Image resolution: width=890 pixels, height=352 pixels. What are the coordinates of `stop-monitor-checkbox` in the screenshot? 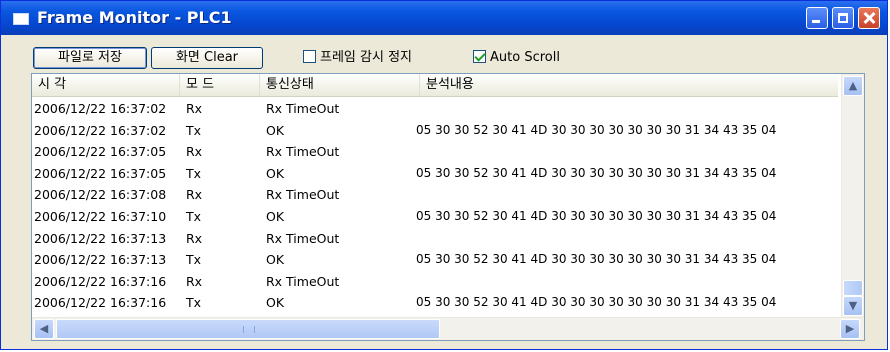 It's located at (309, 56).